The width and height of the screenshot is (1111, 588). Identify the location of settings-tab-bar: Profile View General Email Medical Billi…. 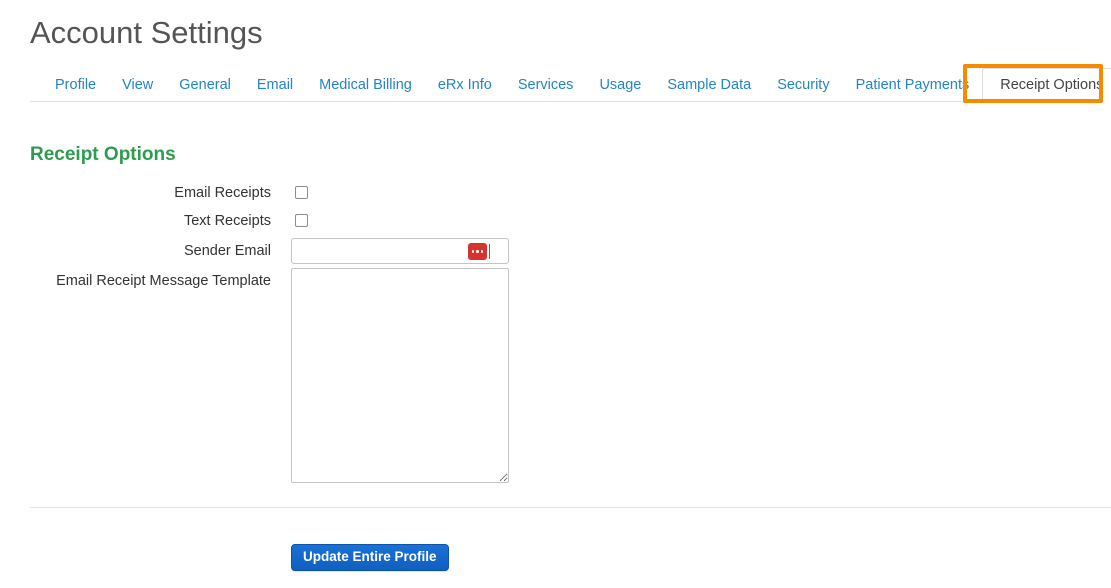
(570, 85).